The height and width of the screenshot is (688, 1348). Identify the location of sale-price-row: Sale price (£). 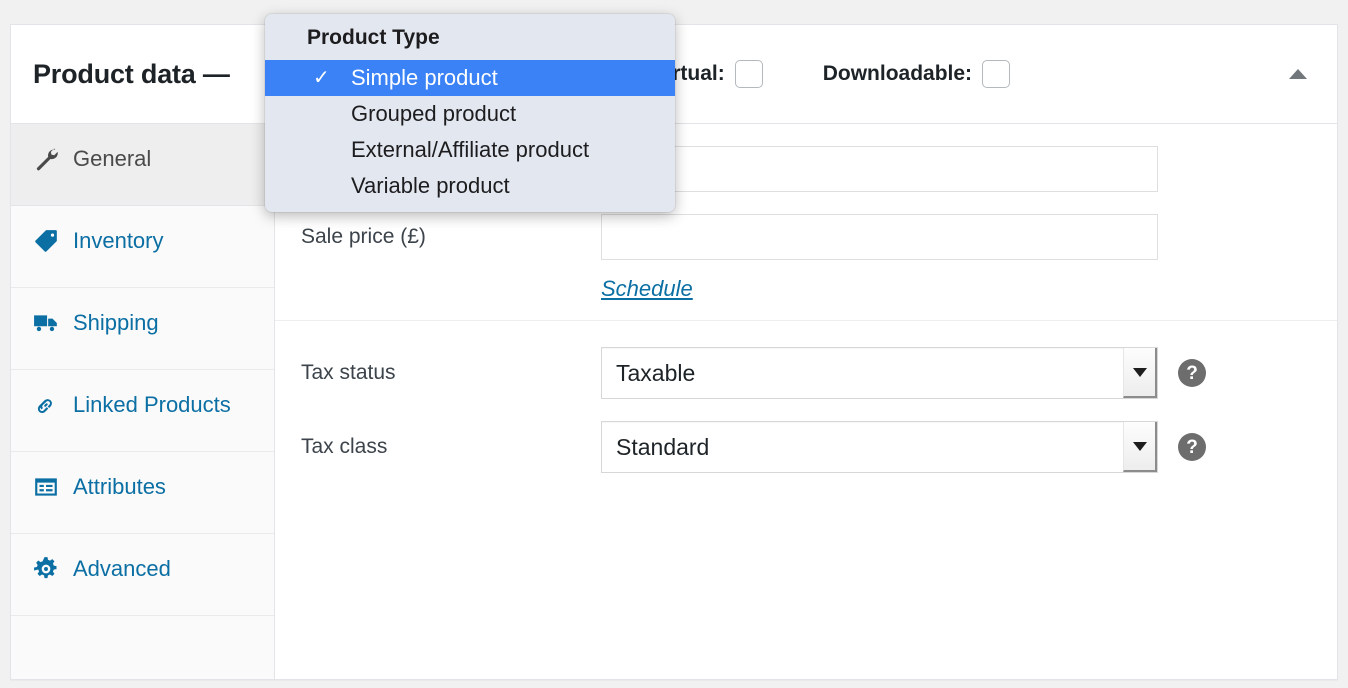
(806, 237).